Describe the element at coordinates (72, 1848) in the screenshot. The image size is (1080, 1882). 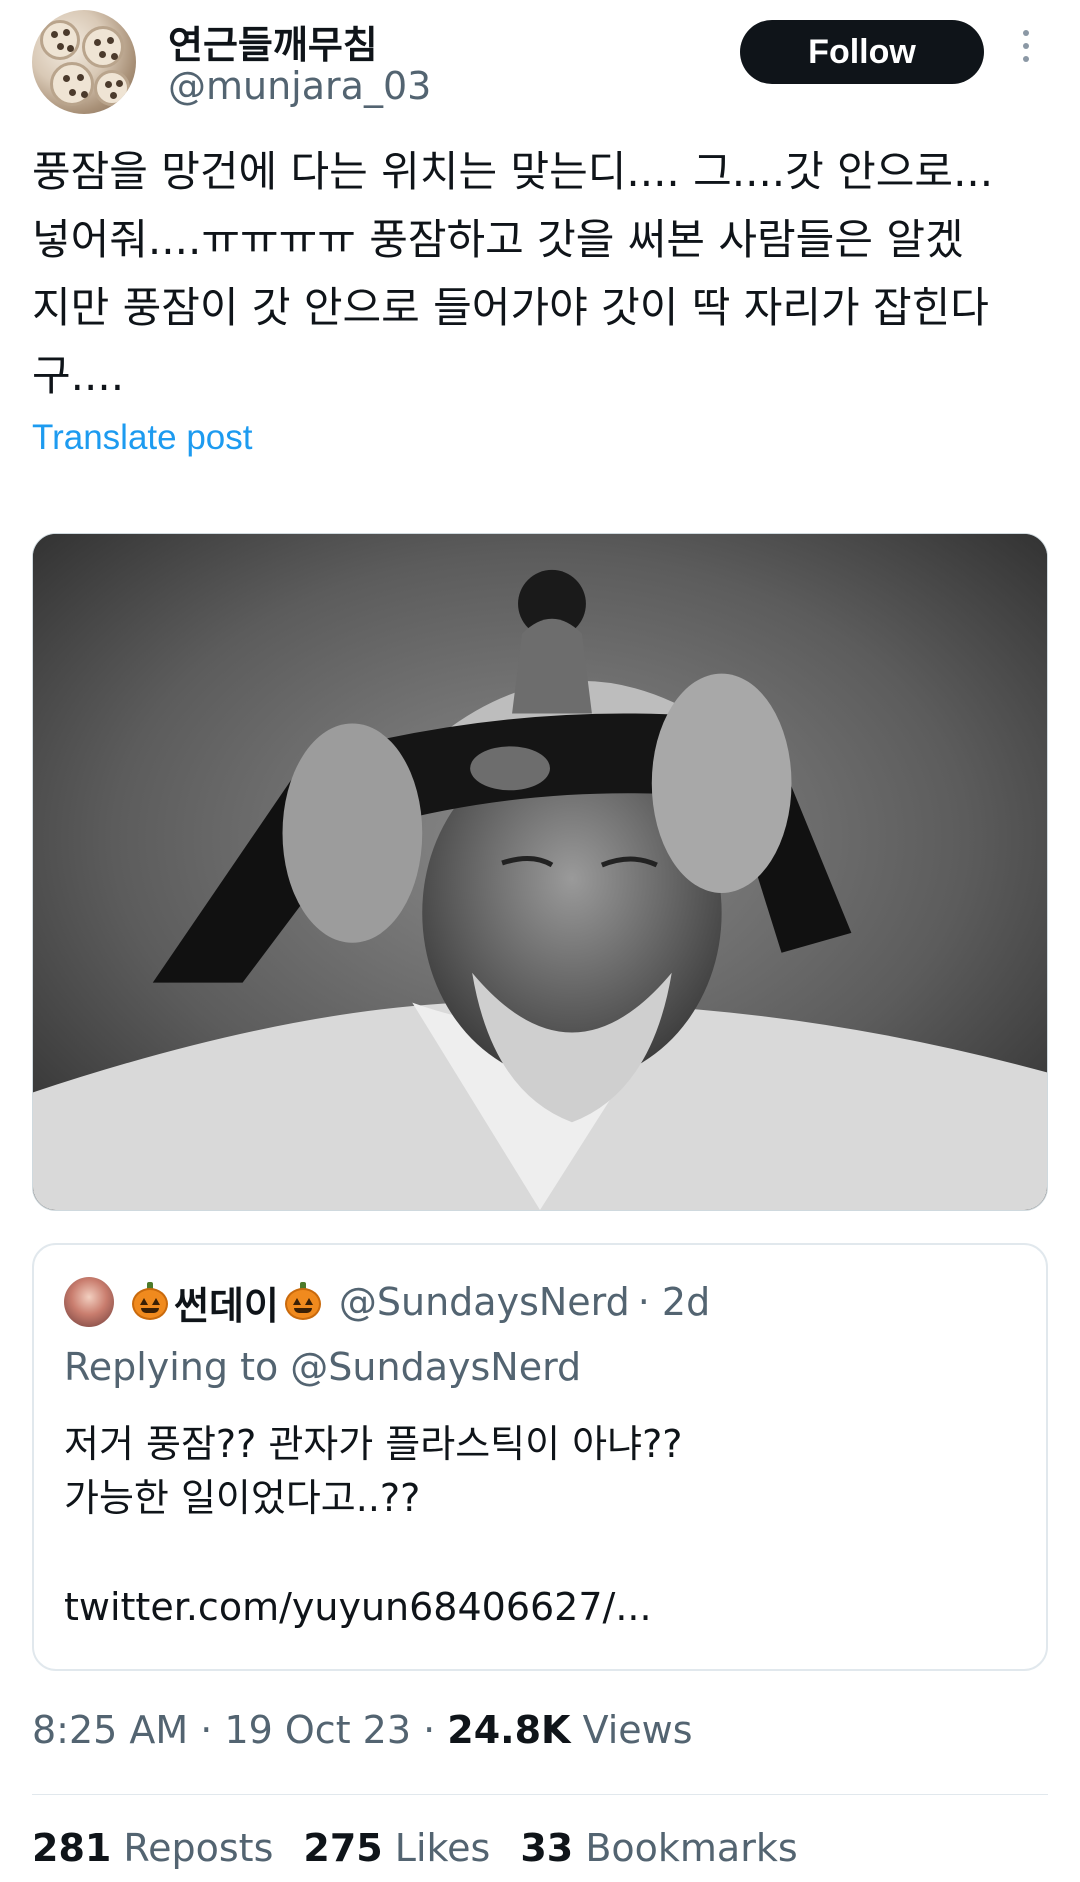
I see `reposts-count: 281` at that location.